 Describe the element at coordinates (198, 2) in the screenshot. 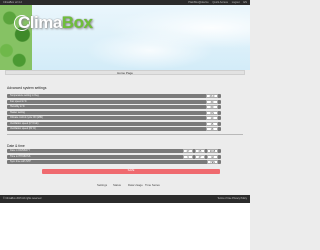

I see `account-link: PlainBox@device` at that location.